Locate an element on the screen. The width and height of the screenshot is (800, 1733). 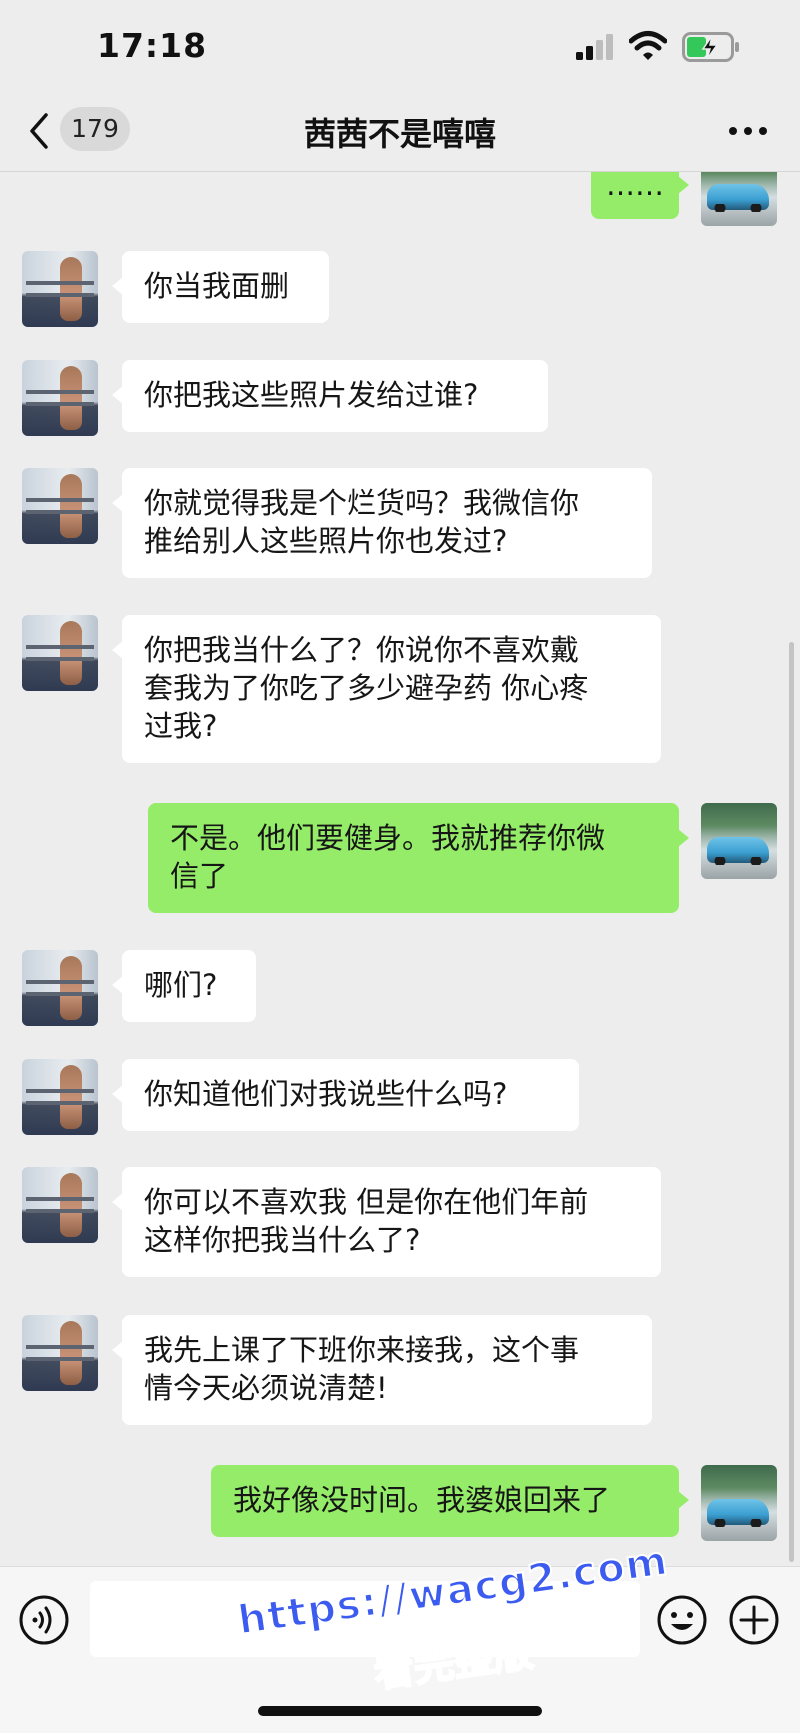
plus-icon is located at coordinates (754, 1620).